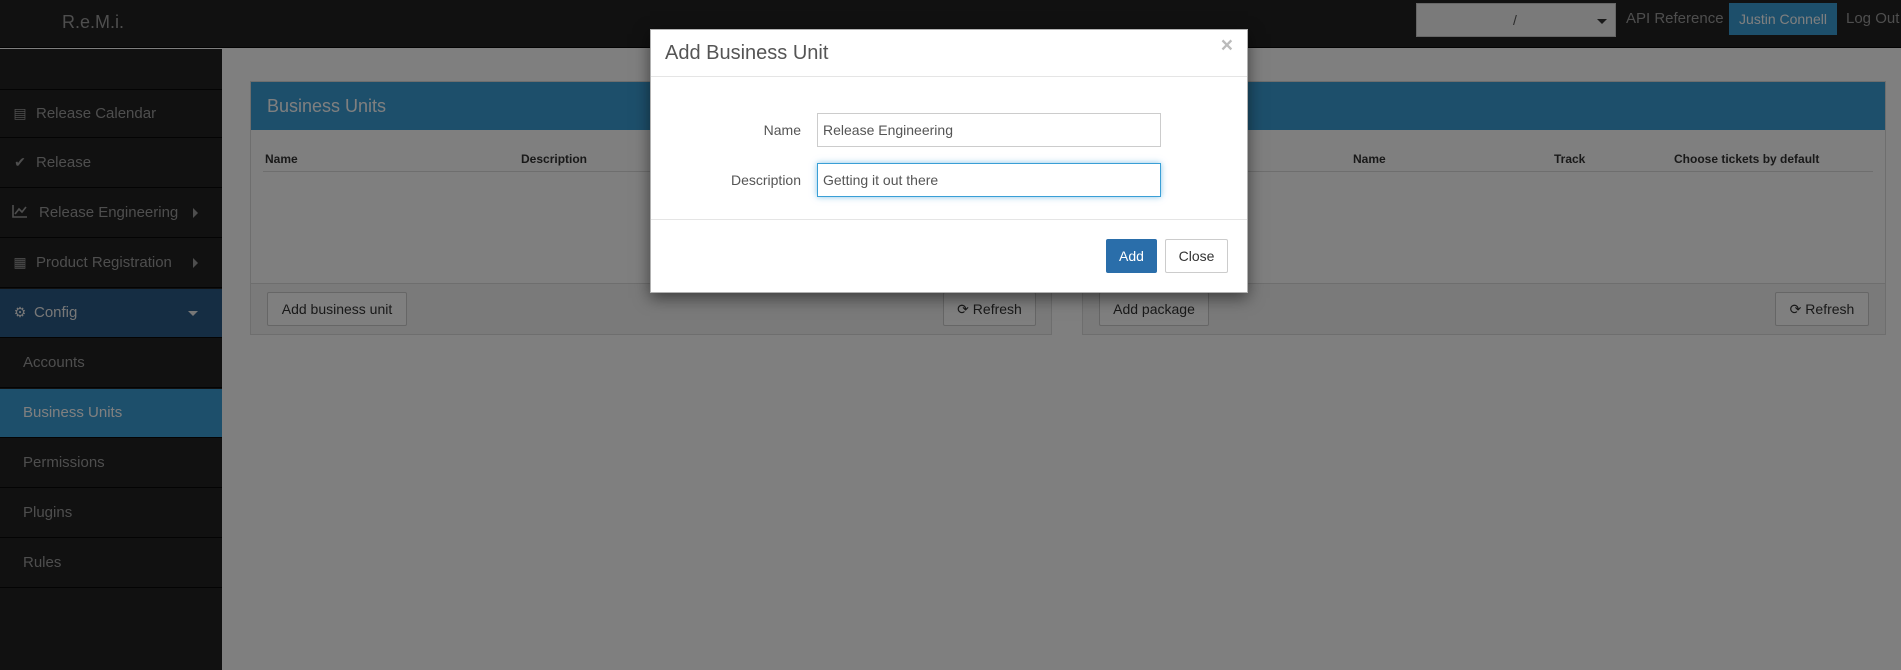  Describe the element at coordinates (1131, 256) in the screenshot. I see `add-button: Add` at that location.